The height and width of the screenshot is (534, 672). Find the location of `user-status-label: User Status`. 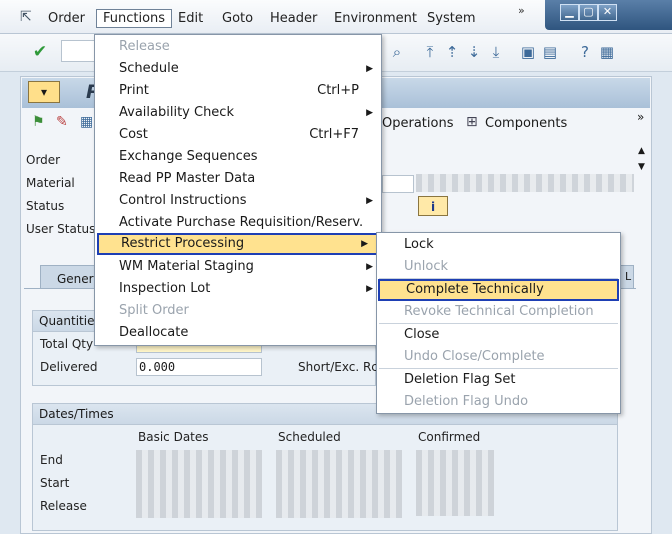

user-status-label: User Status is located at coordinates (61, 229).